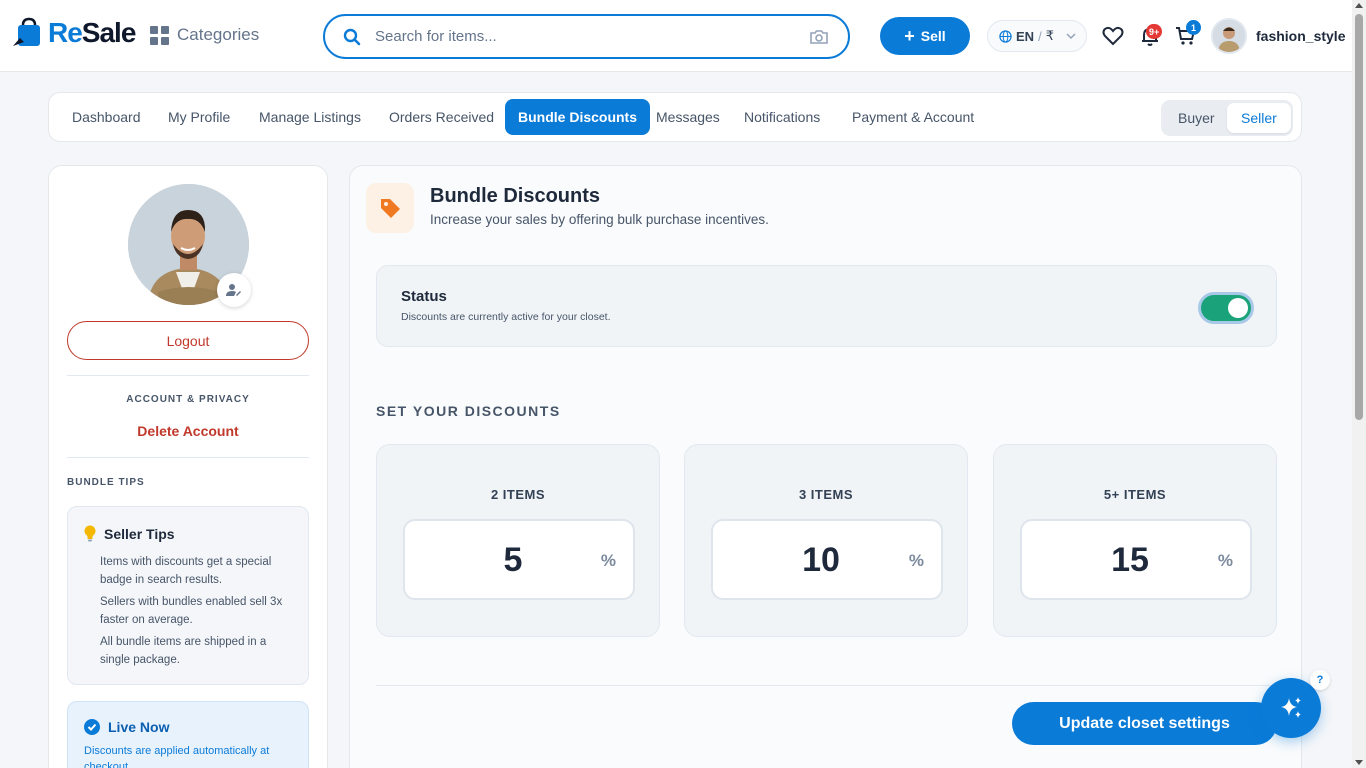 The height and width of the screenshot is (768, 1366). Describe the element at coordinates (821, 560) in the screenshot. I see `discount-value: 10` at that location.